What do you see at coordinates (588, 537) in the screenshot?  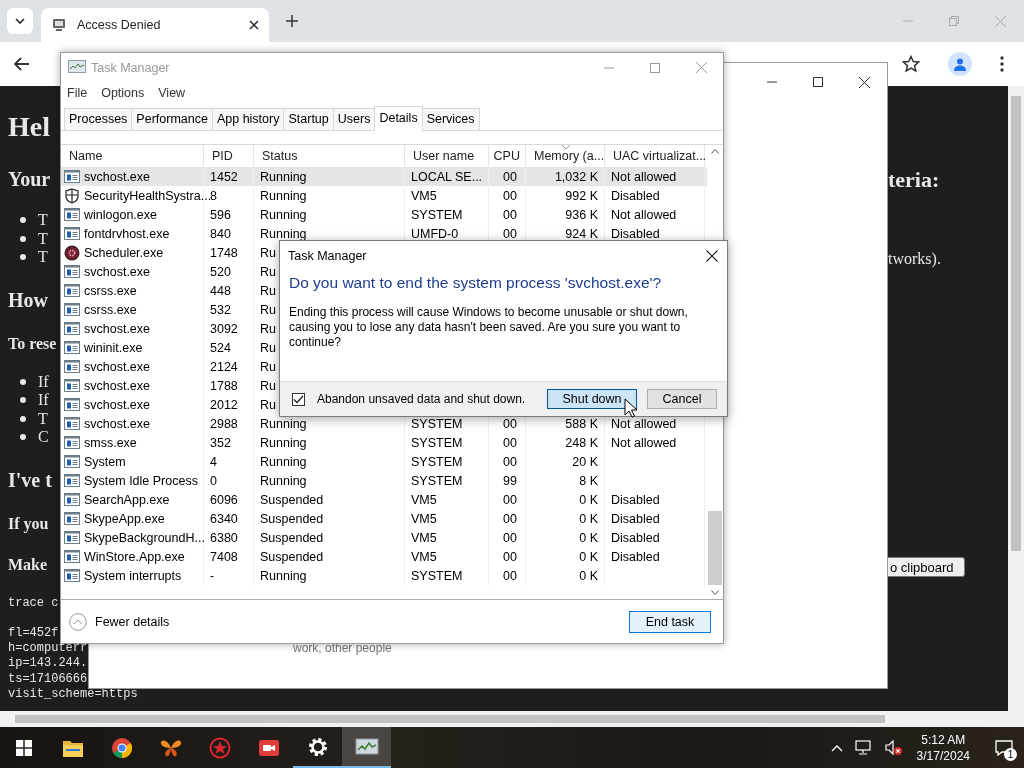 I see `table-cell: 0 K` at bounding box center [588, 537].